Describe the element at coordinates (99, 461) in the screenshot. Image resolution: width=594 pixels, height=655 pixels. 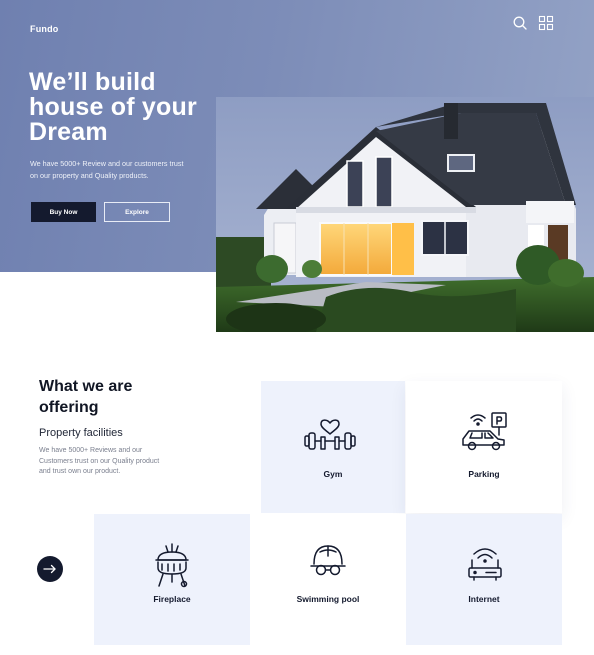
I see `offering-description-line: Customers trust on our Quality product` at that location.